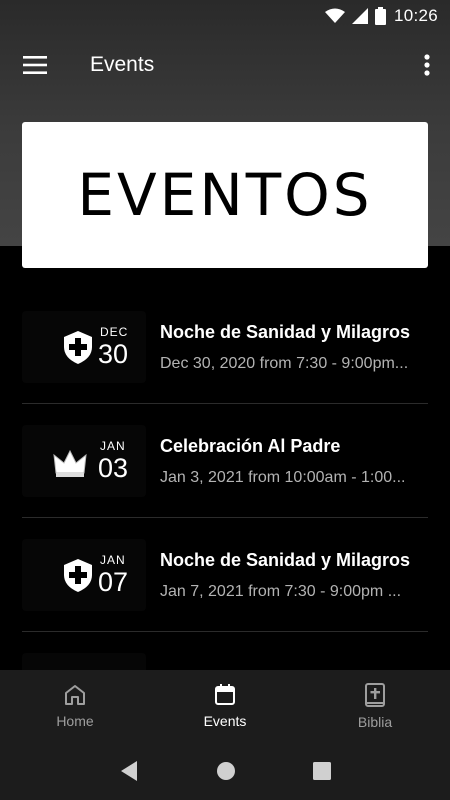  I want to click on event-thumbnail: JAN 03, so click(84, 461).